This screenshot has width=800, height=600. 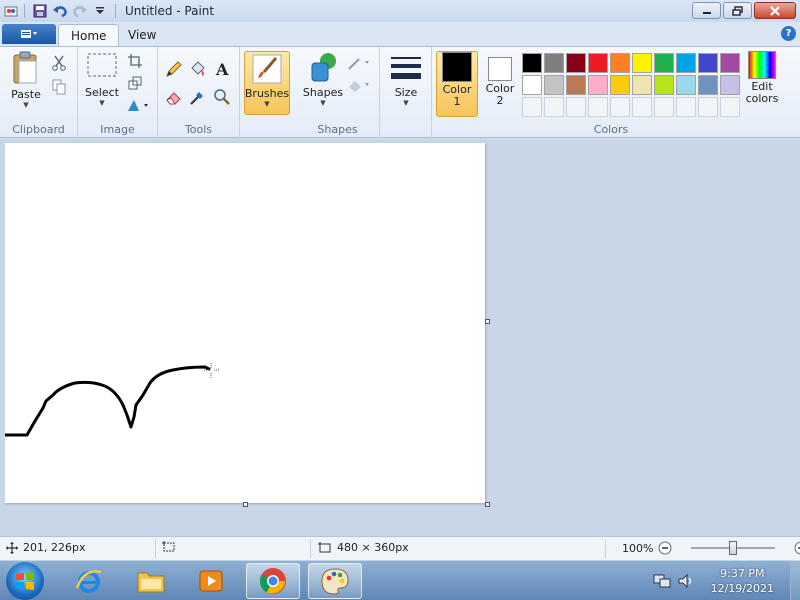 What do you see at coordinates (335, 581) in the screenshot?
I see `taskbar-paint` at bounding box center [335, 581].